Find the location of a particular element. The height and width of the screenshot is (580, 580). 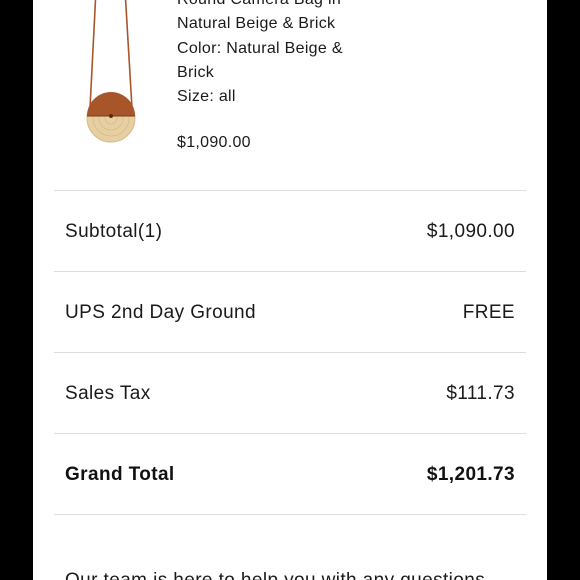

subtotal-label: Subtotal(1) is located at coordinates (114, 231).